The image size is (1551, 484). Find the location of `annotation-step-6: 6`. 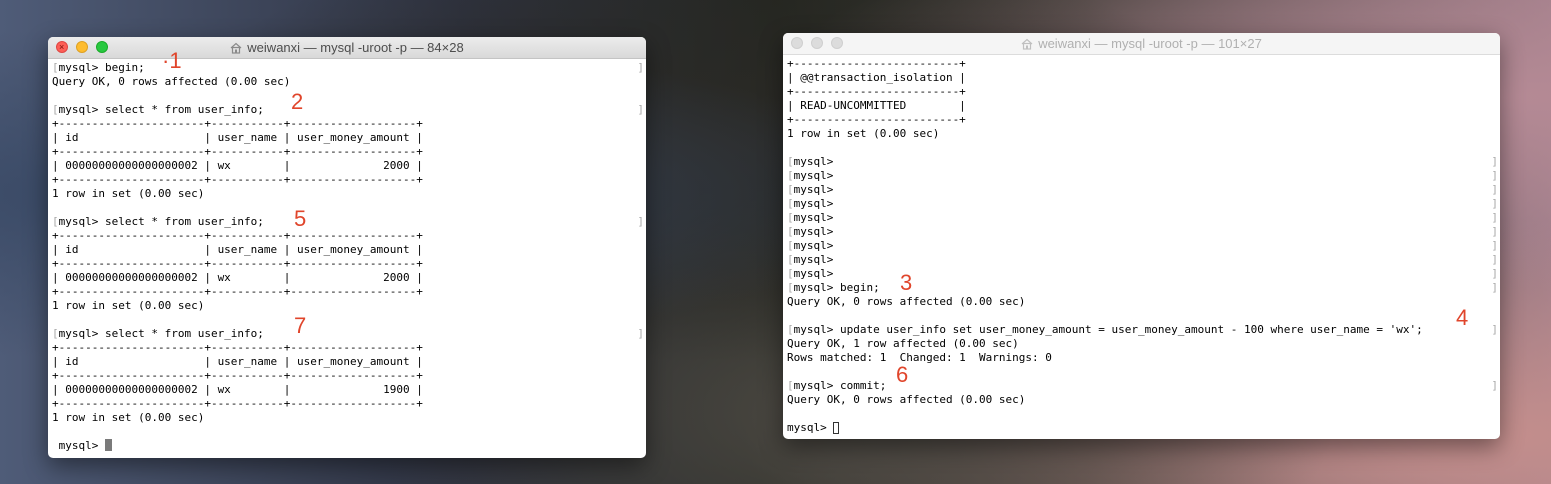

annotation-step-6: 6 is located at coordinates (902, 374).